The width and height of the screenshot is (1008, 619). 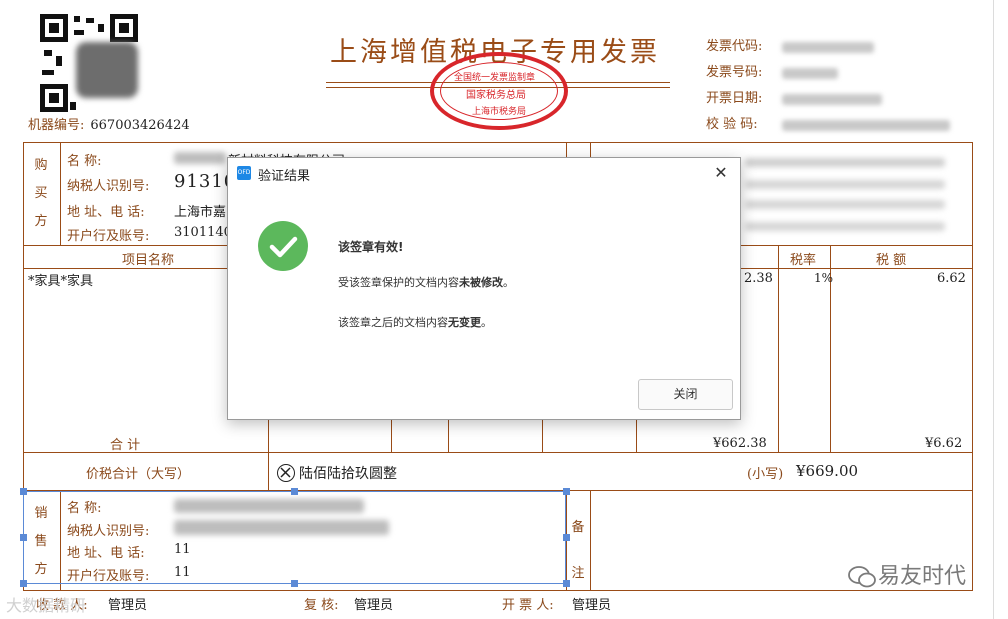 What do you see at coordinates (283, 246) in the screenshot?
I see `success-check-icon` at bounding box center [283, 246].